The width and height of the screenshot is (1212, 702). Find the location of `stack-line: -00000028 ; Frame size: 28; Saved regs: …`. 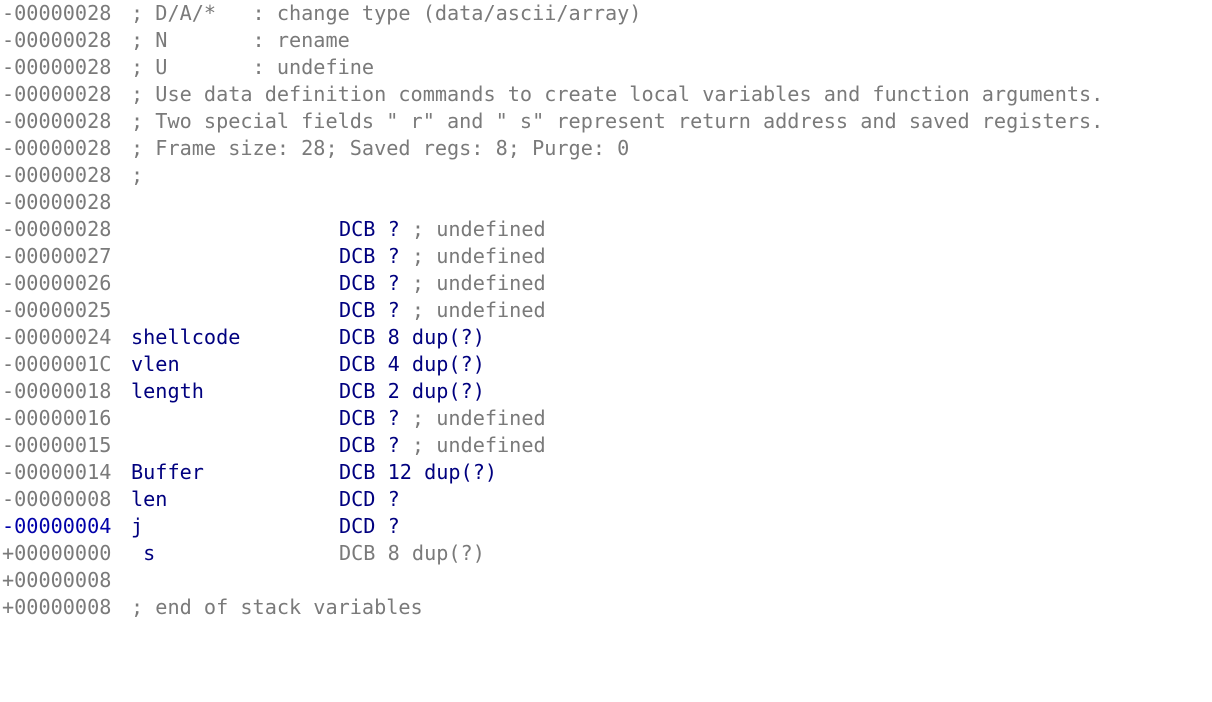

stack-line: -00000028 ; Frame size: 28; Saved regs: … is located at coordinates (606, 148).